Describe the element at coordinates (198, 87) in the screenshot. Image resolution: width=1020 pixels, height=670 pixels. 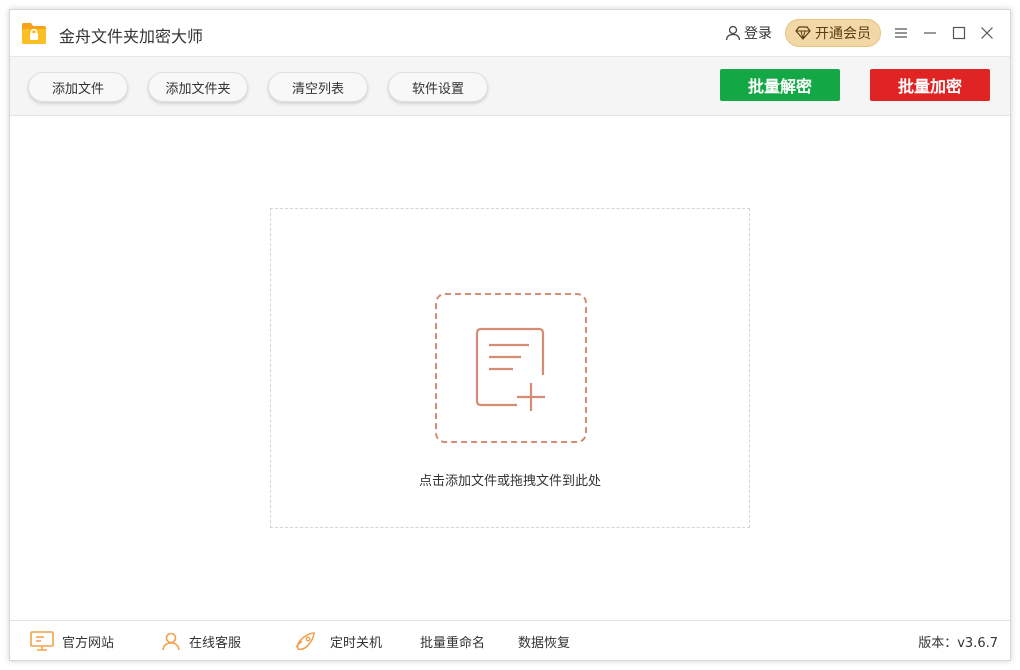
I see `add-folder-button: 添加文件夹` at that location.